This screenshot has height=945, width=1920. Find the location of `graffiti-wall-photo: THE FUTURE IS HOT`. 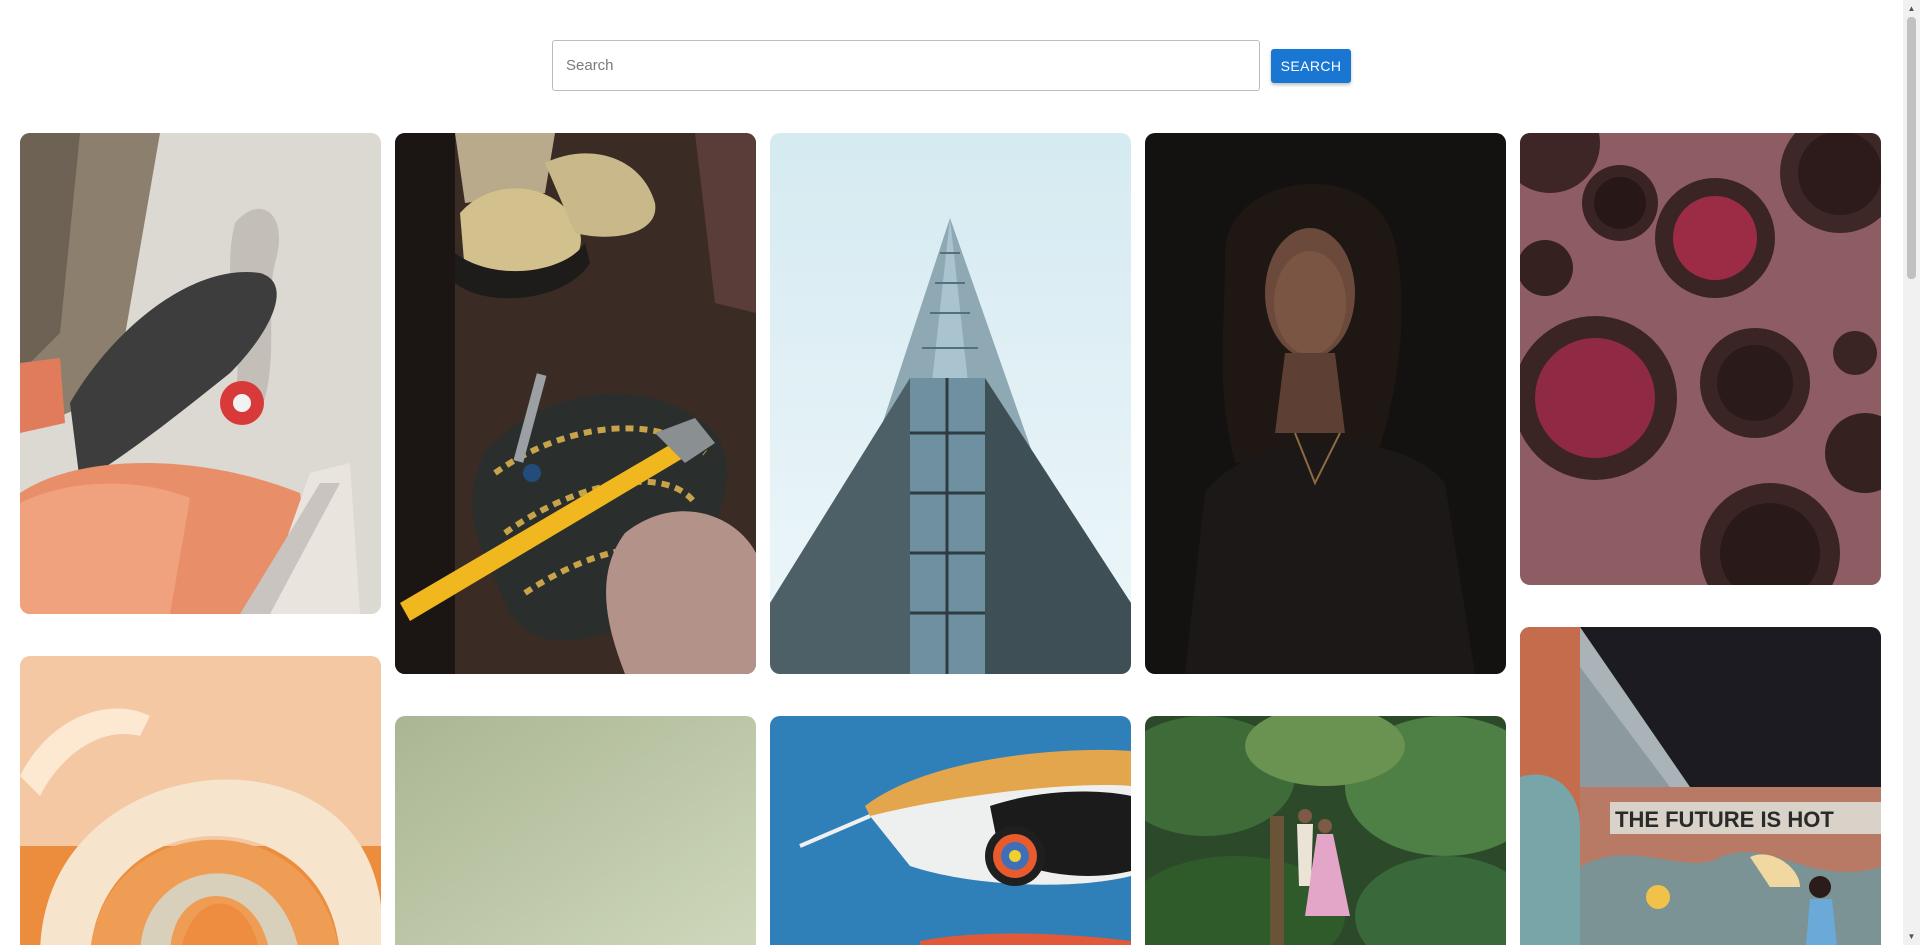

graffiti-wall-photo: THE FUTURE IS HOT is located at coordinates (1700, 786).